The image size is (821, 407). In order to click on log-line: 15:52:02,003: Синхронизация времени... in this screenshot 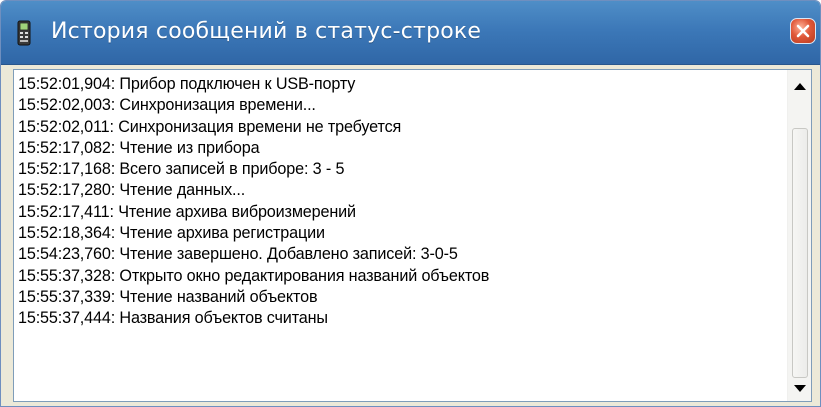, I will do `click(398, 105)`.